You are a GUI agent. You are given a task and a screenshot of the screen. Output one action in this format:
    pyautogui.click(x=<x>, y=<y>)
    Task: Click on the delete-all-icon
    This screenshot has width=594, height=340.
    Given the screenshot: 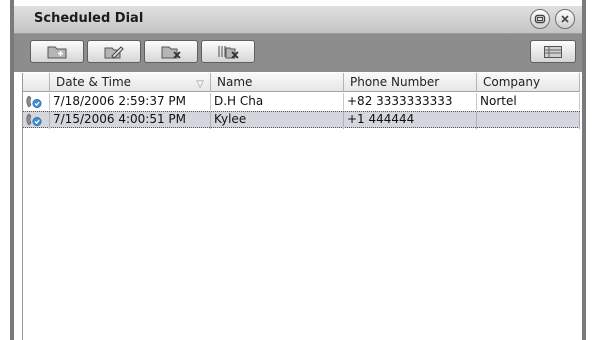 What is the action you would take?
    pyautogui.click(x=228, y=52)
    